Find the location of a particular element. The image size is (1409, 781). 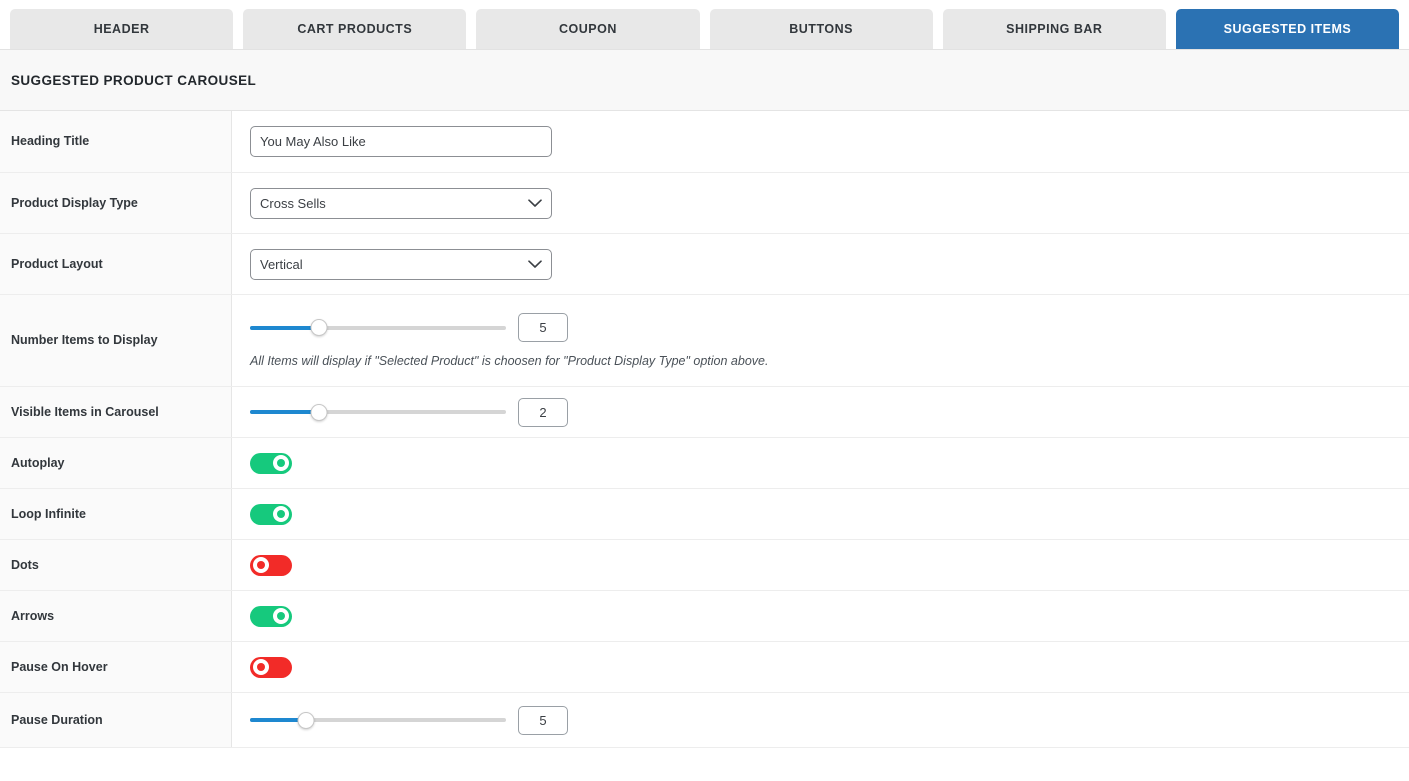

product-layout-value: Vertical is located at coordinates (281, 264).